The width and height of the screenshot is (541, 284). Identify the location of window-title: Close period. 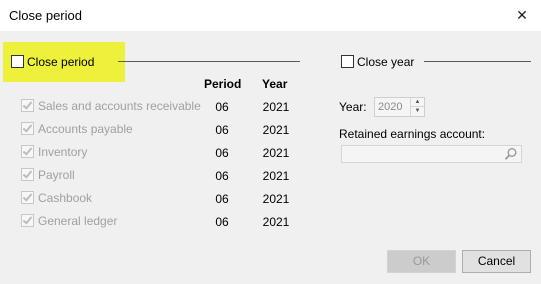
(45, 15).